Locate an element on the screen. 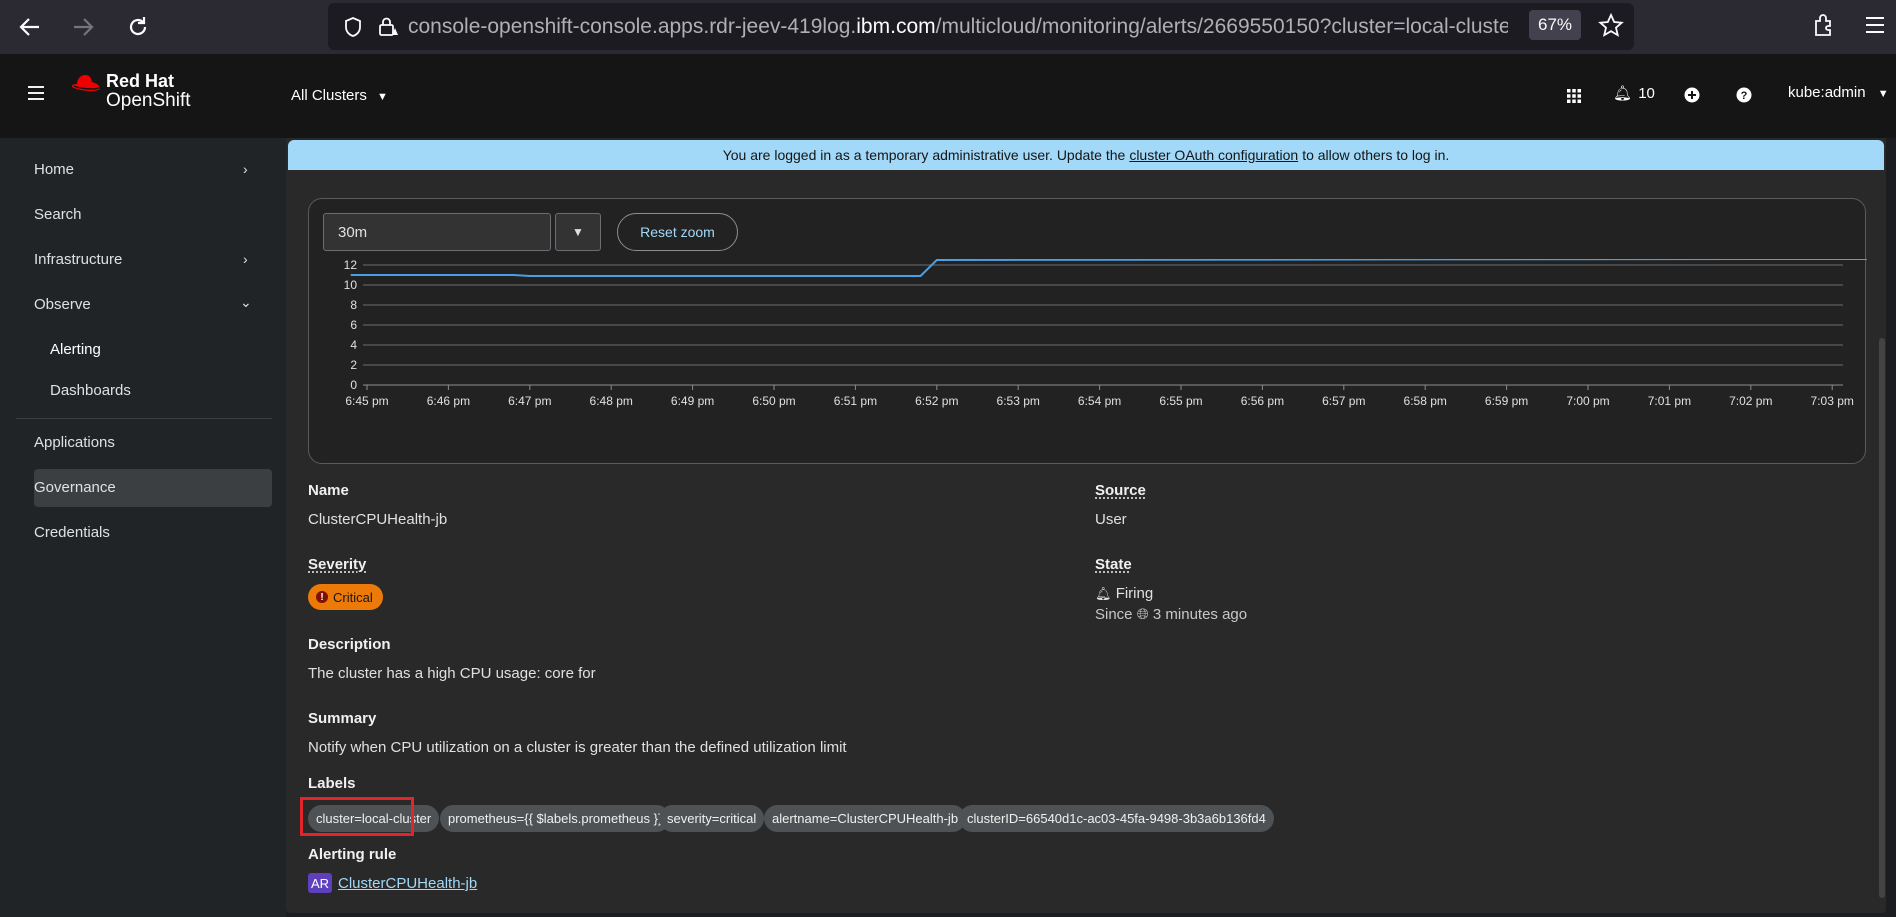 The image size is (1896, 917). series-line is located at coordinates (1108, 276).